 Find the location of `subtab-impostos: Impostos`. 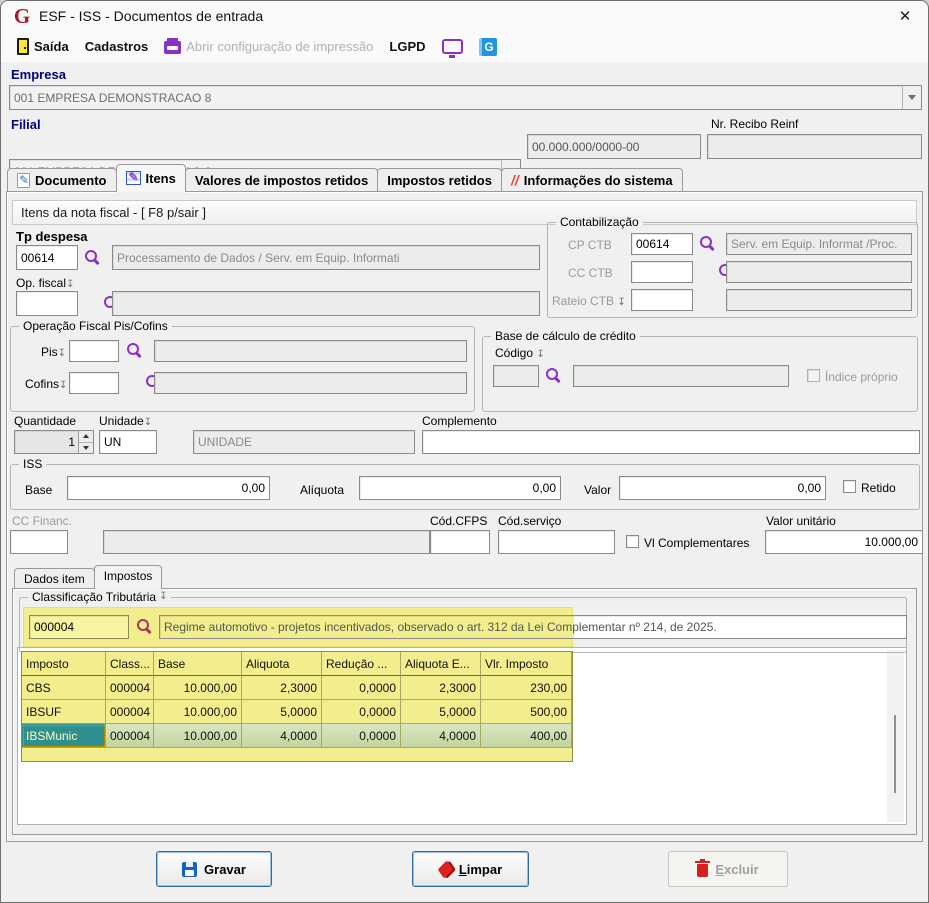

subtab-impostos: Impostos is located at coordinates (128, 577).